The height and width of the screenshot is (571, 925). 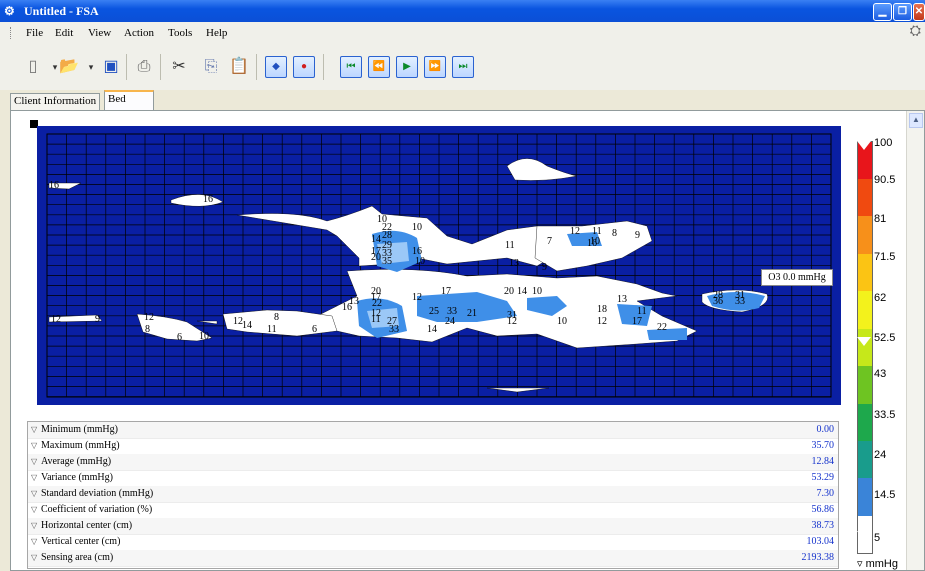 What do you see at coordinates (825, 493) in the screenshot?
I see `stat-value: 7.30` at bounding box center [825, 493].